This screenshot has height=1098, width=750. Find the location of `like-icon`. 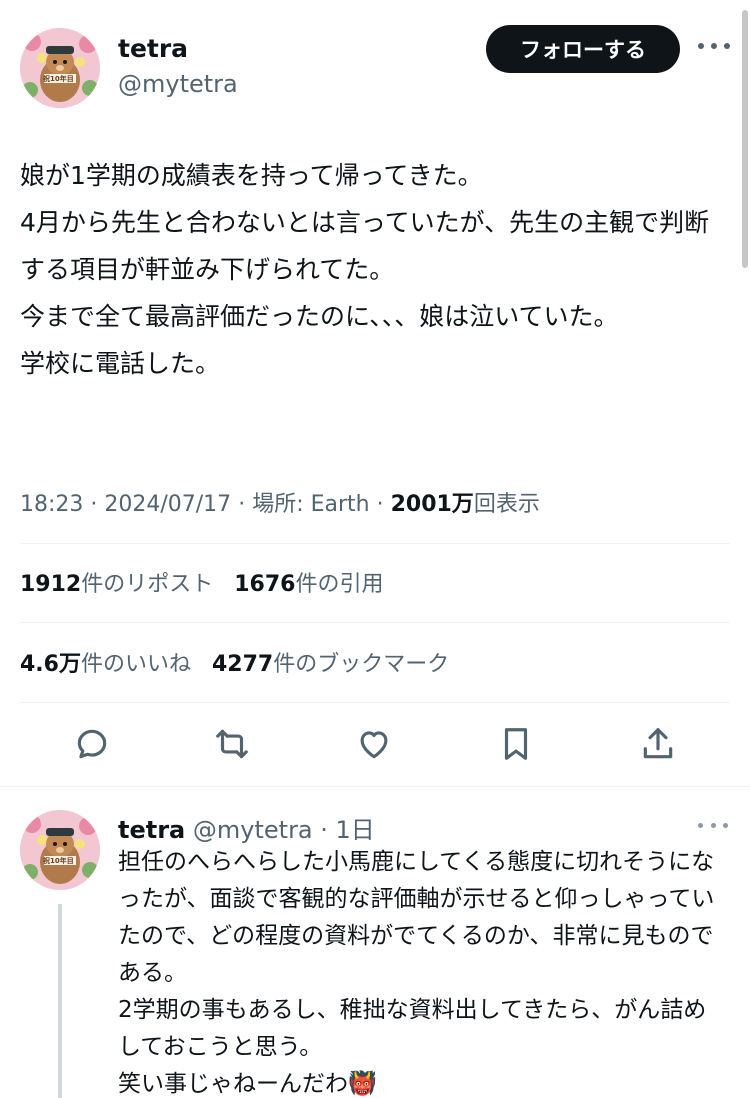

like-icon is located at coordinates (374, 745).